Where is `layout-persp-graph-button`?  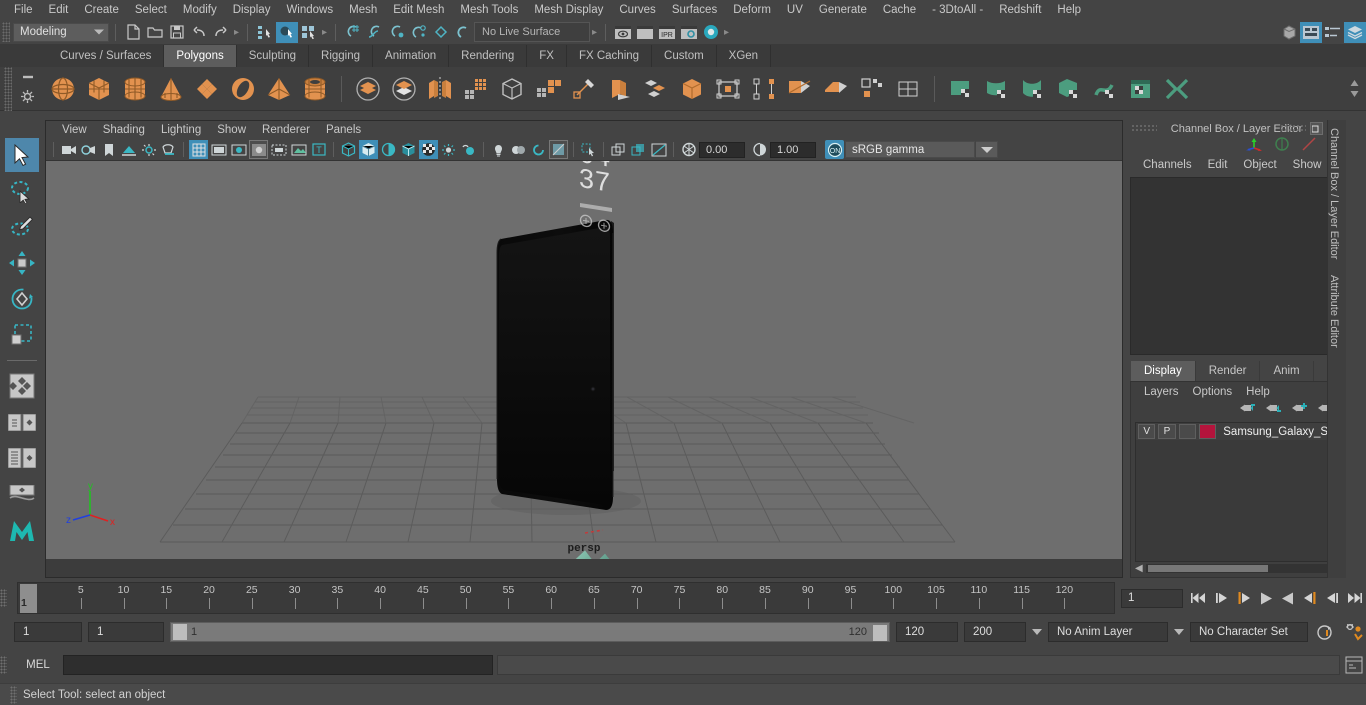
layout-persp-graph-button is located at coordinates (22, 494).